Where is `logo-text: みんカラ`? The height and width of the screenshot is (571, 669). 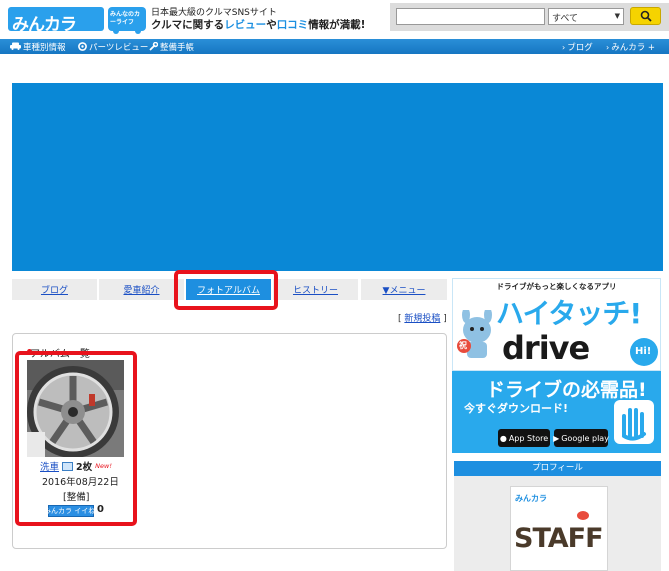
logo-text: みんカラ is located at coordinates (44, 25).